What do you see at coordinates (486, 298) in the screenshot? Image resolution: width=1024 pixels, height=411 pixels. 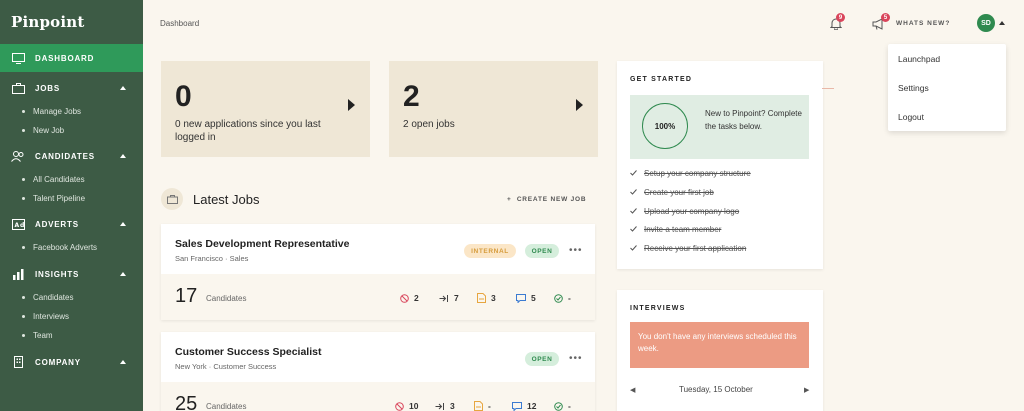 I see `documents-metric: 3` at bounding box center [486, 298].